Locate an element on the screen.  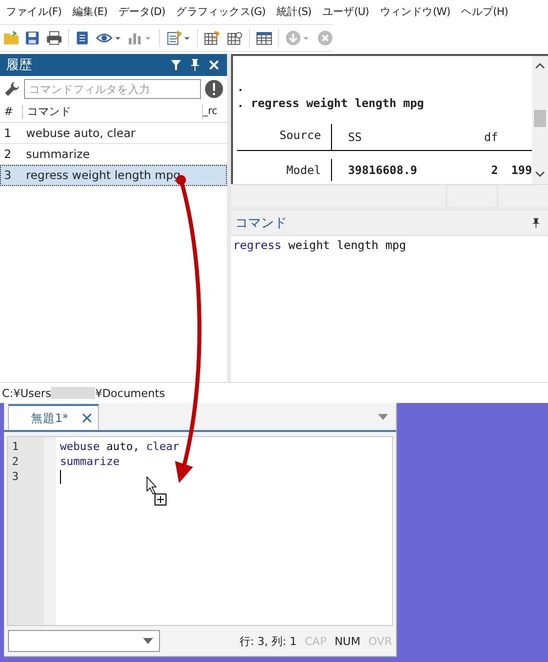
line-number: 3 is located at coordinates (15, 476).